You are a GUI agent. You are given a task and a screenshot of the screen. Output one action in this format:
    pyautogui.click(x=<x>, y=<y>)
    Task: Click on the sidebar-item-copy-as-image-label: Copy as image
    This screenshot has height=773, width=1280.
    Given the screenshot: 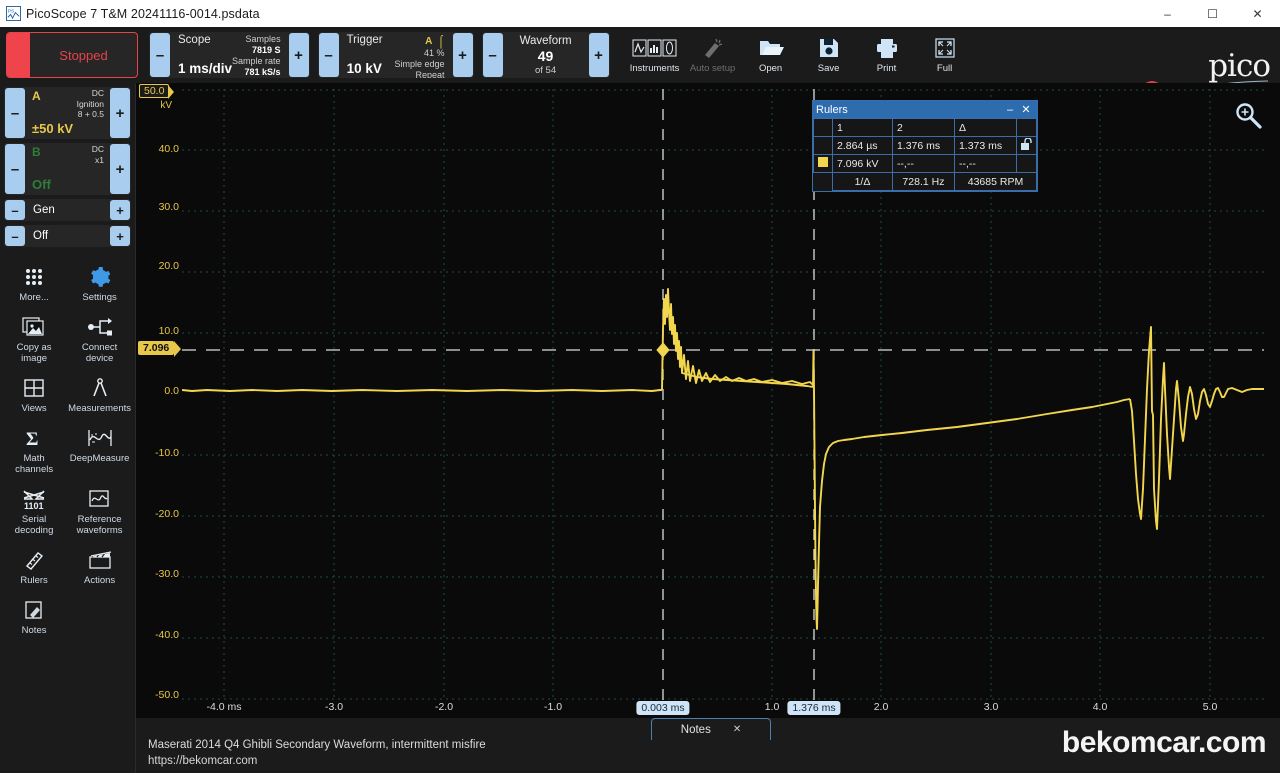 What is the action you would take?
    pyautogui.click(x=34, y=353)
    